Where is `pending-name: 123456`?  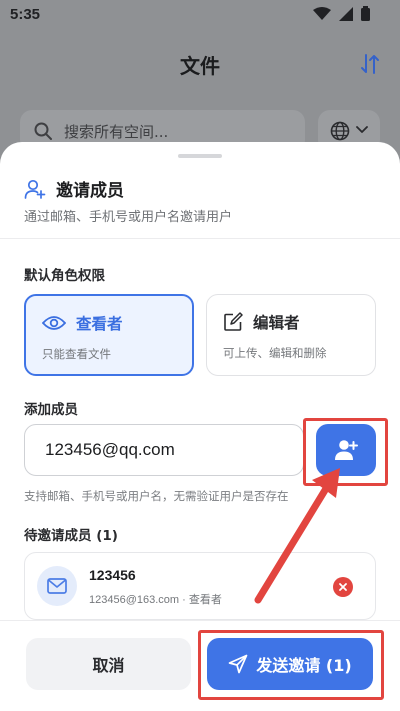
pending-name: 123456 is located at coordinates (112, 575).